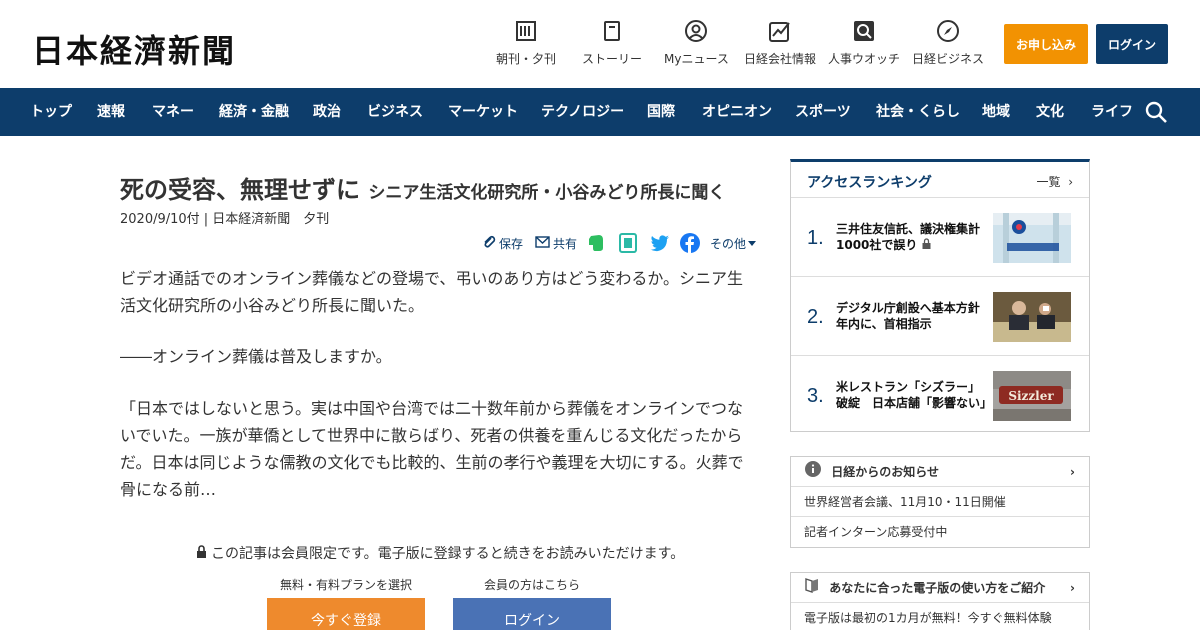  I want to click on nav-item-society: 社会・くらし, so click(918, 112).